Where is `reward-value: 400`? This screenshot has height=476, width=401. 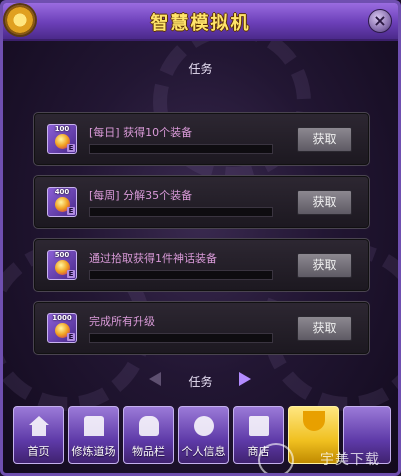 reward-value: 400 is located at coordinates (62, 192).